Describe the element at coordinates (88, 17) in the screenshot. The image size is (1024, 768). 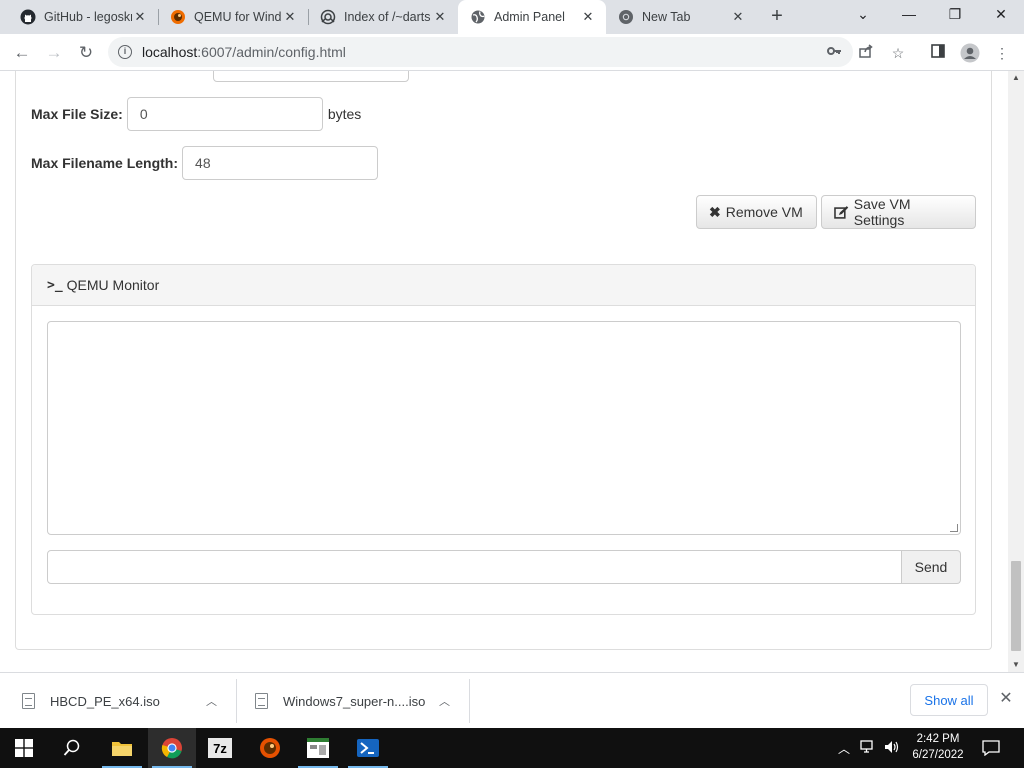
I see `tab-title: GitHub - legoskr` at that location.